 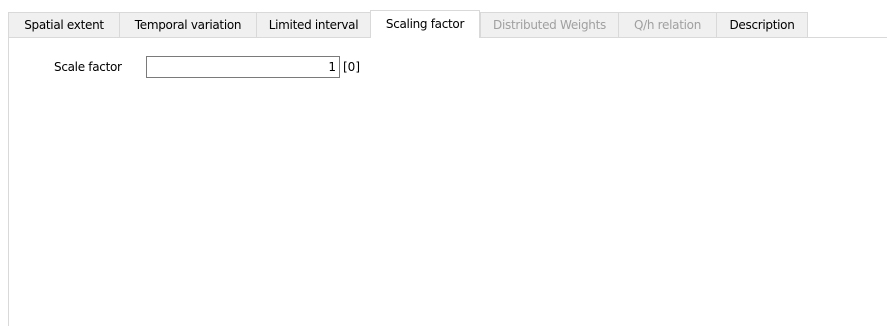 What do you see at coordinates (88, 67) in the screenshot?
I see `scale-factor-label: Scale factor` at bounding box center [88, 67].